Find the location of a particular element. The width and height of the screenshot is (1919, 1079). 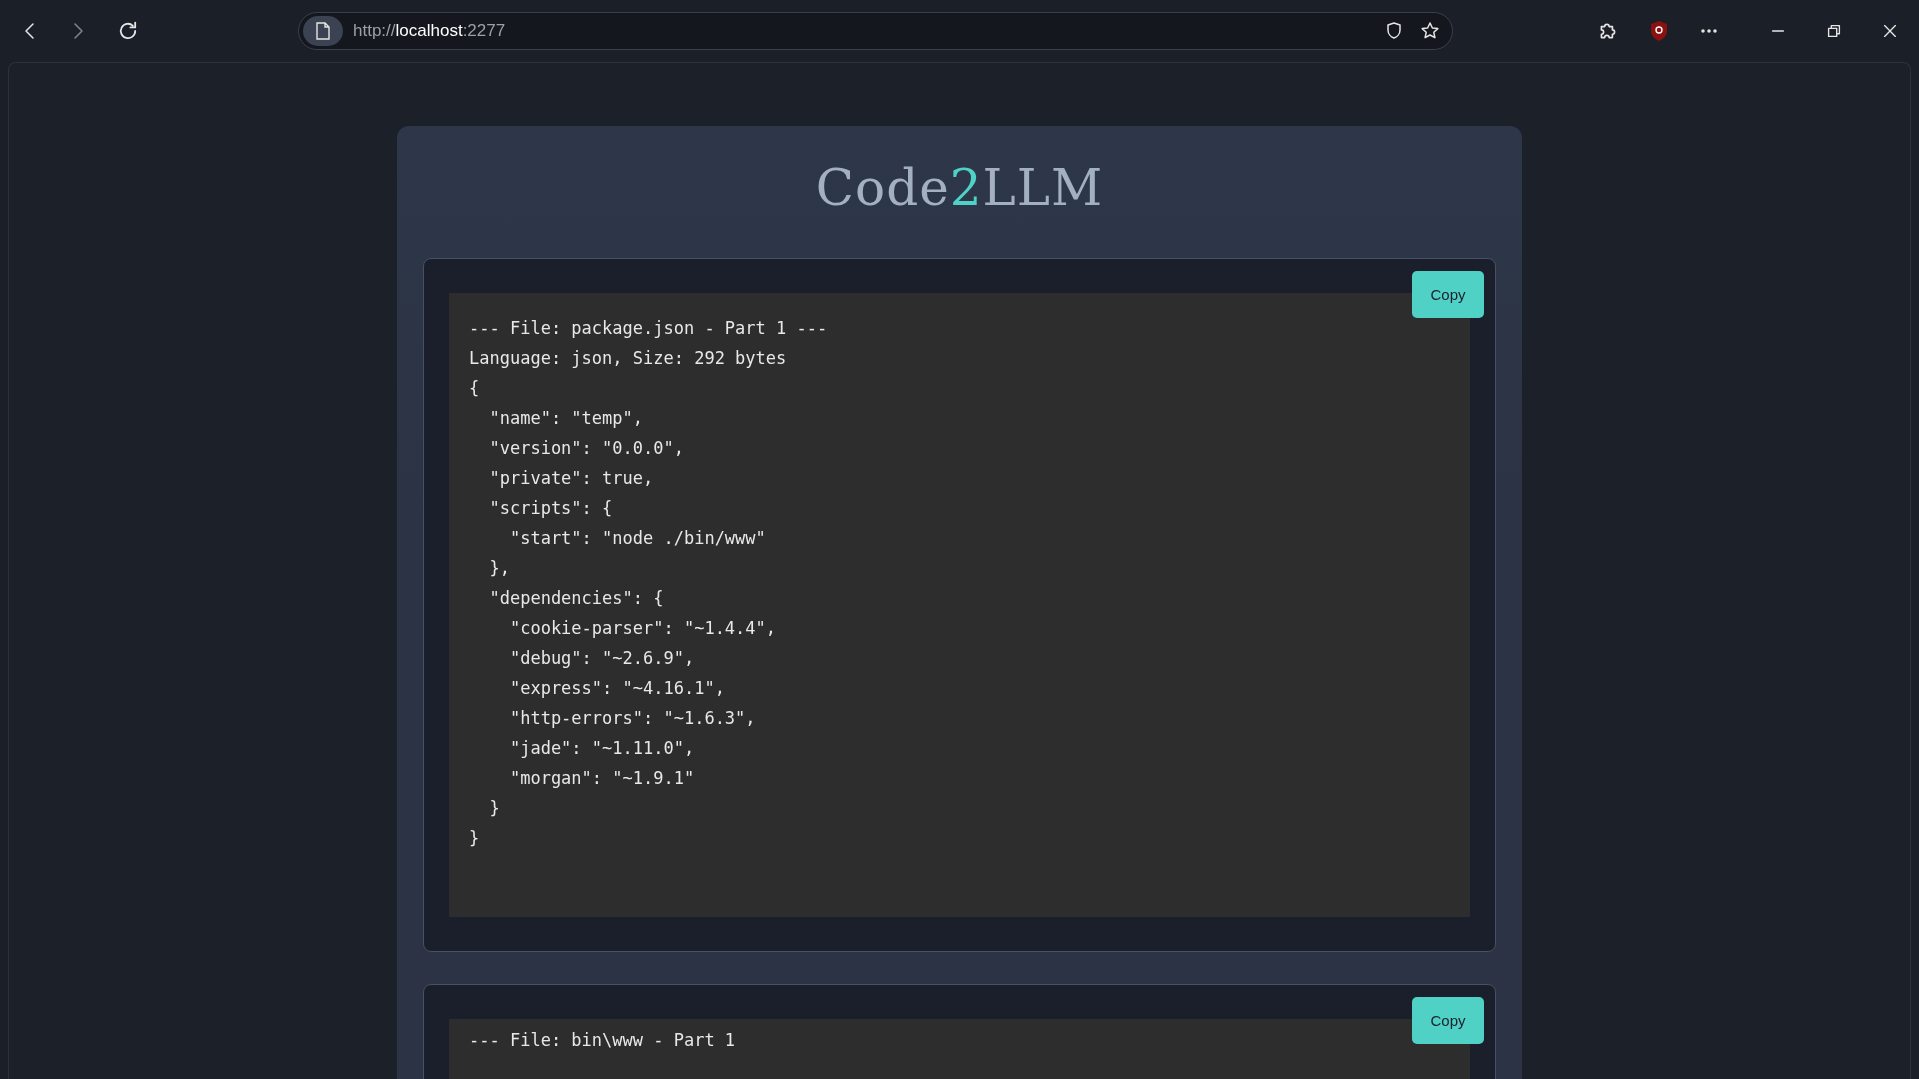

page-icon is located at coordinates (323, 31).